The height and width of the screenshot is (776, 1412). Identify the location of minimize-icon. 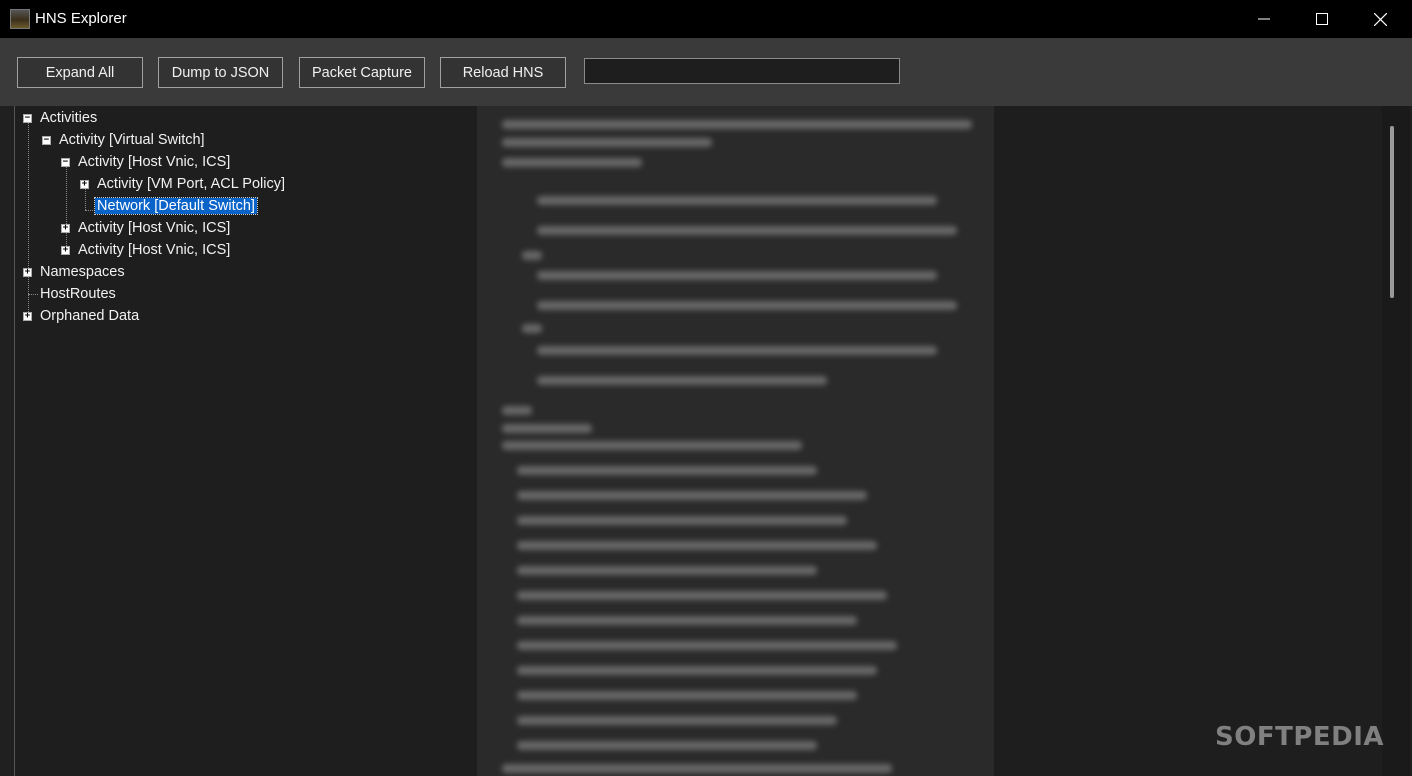
(1264, 19).